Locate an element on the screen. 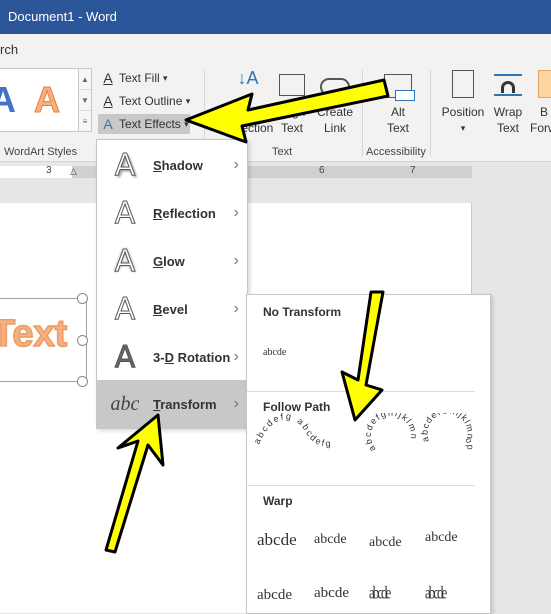  follow-path-option-button: abcdefGhijklmnop is located at coordinates (447, 432).